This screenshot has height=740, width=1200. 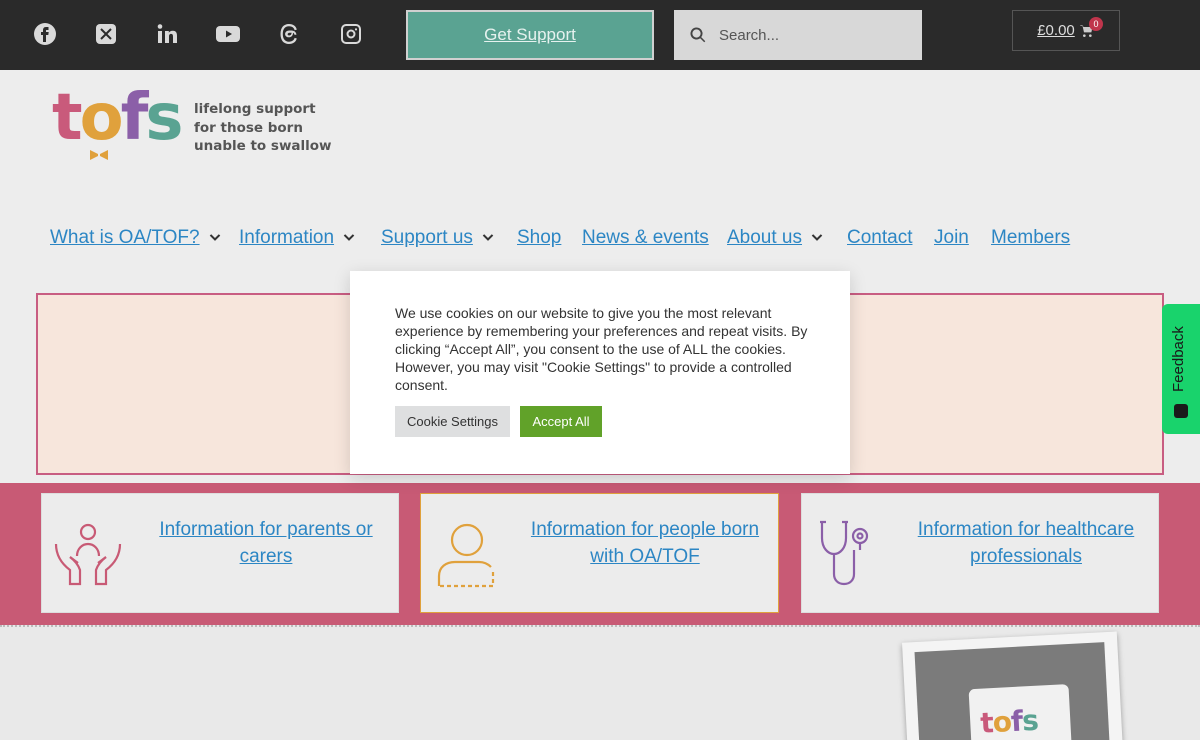 What do you see at coordinates (844, 553) in the screenshot?
I see `stethoscope-icon` at bounding box center [844, 553].